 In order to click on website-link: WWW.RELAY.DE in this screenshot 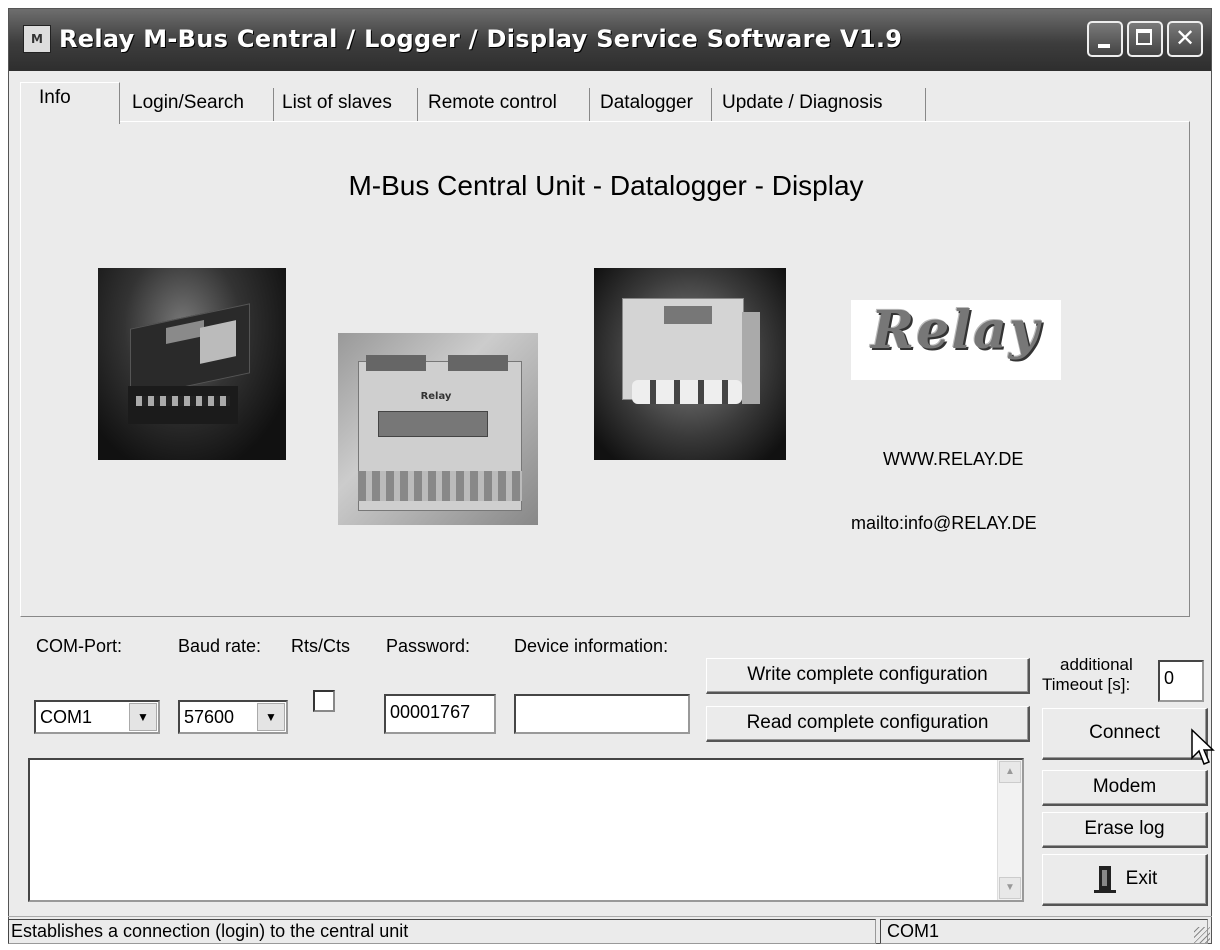, I will do `click(953, 459)`.